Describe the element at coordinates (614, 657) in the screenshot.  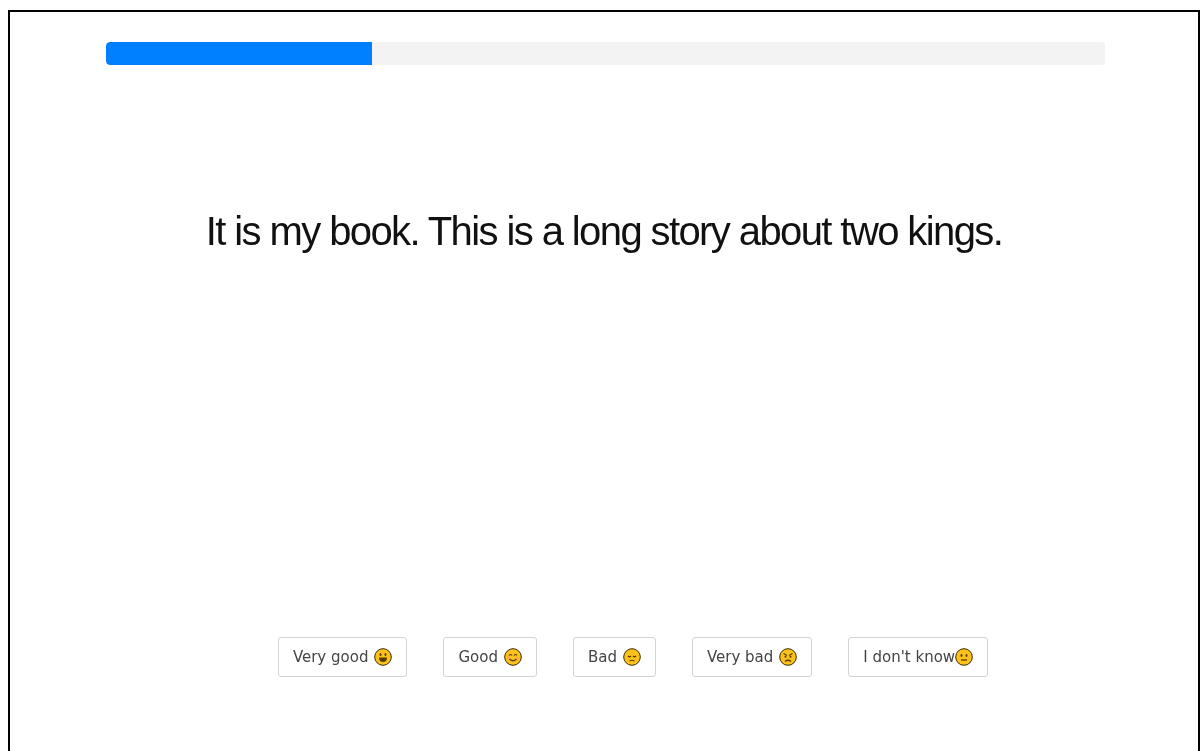
I see `answer-button: Bad` at that location.